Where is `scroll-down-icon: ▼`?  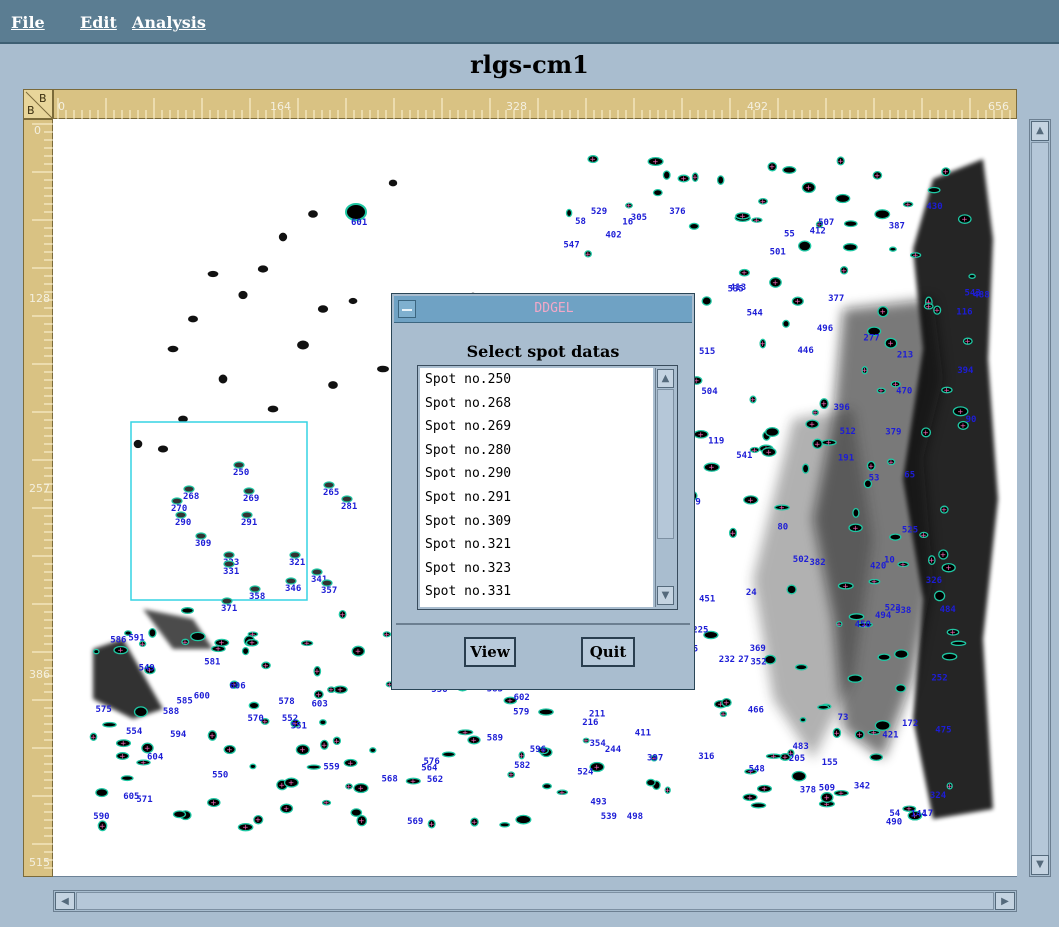
scroll-down-icon: ▼ is located at coordinates (1040, 865).